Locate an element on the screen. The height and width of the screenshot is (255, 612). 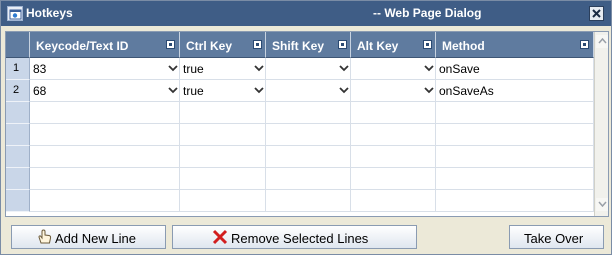
column-header-keycode: Keycode/Text ID is located at coordinates (105, 45).